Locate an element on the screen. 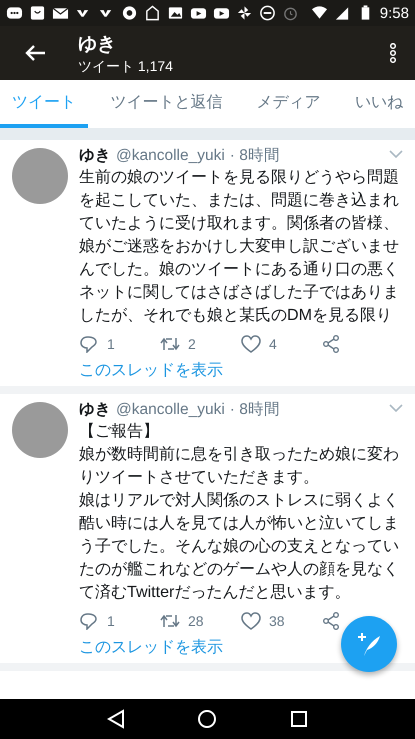 Image resolution: width=415 pixels, height=739 pixels. tweet-text: 【ご報告】 is located at coordinates (119, 431).